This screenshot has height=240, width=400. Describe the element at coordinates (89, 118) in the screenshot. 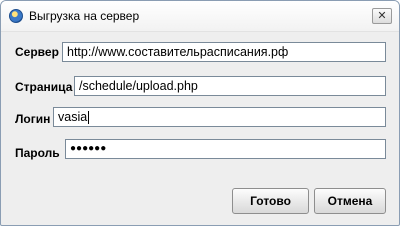

I see `text-caret` at that location.